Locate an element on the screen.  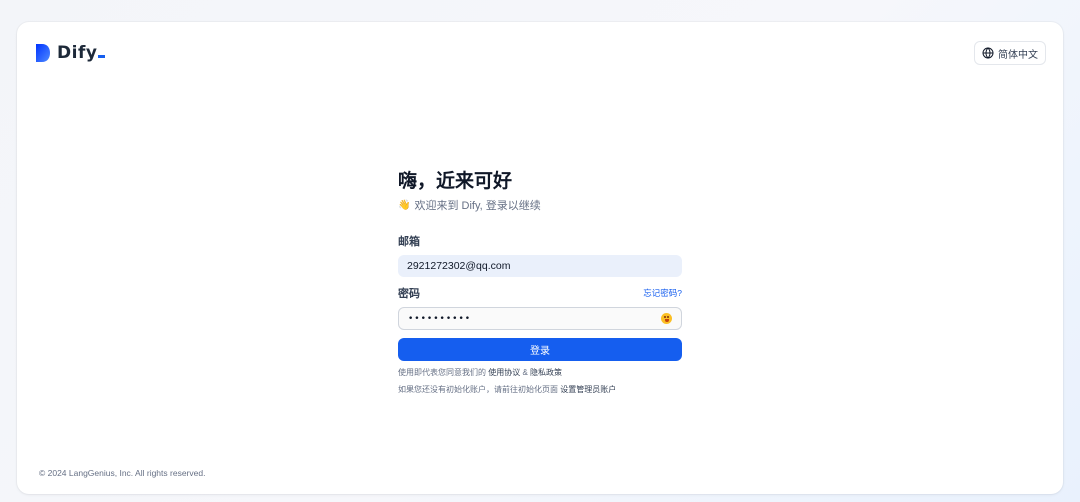
language-label: 简体中文 is located at coordinates (1018, 55).